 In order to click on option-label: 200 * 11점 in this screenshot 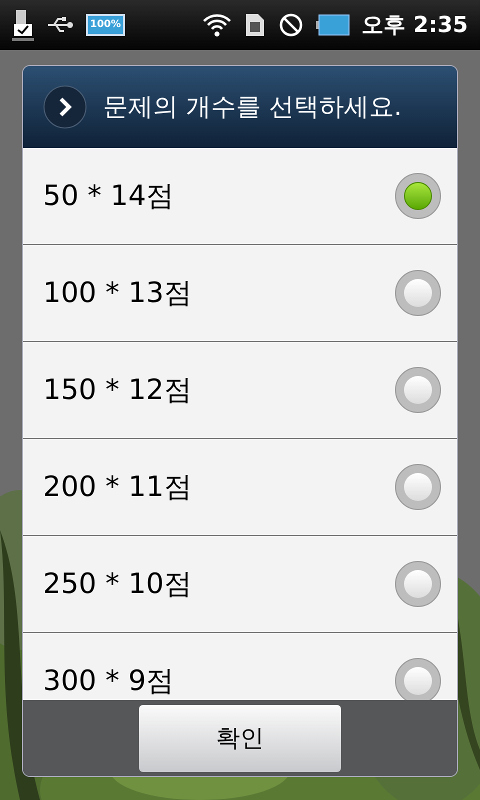, I will do `click(118, 487)`.